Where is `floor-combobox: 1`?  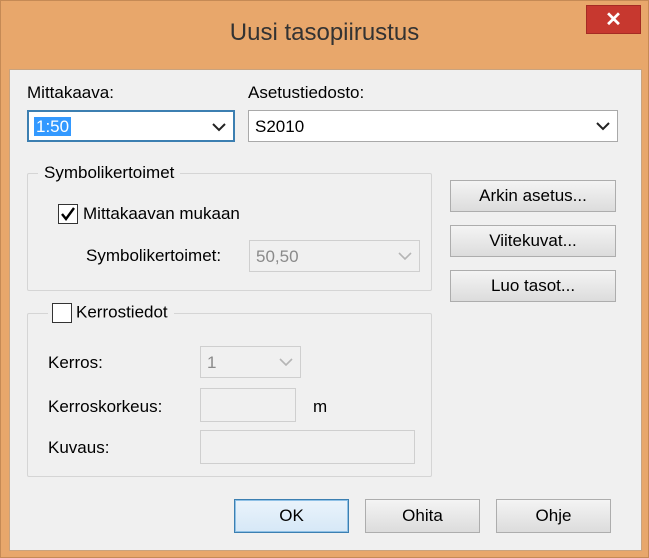
floor-combobox: 1 is located at coordinates (250, 362).